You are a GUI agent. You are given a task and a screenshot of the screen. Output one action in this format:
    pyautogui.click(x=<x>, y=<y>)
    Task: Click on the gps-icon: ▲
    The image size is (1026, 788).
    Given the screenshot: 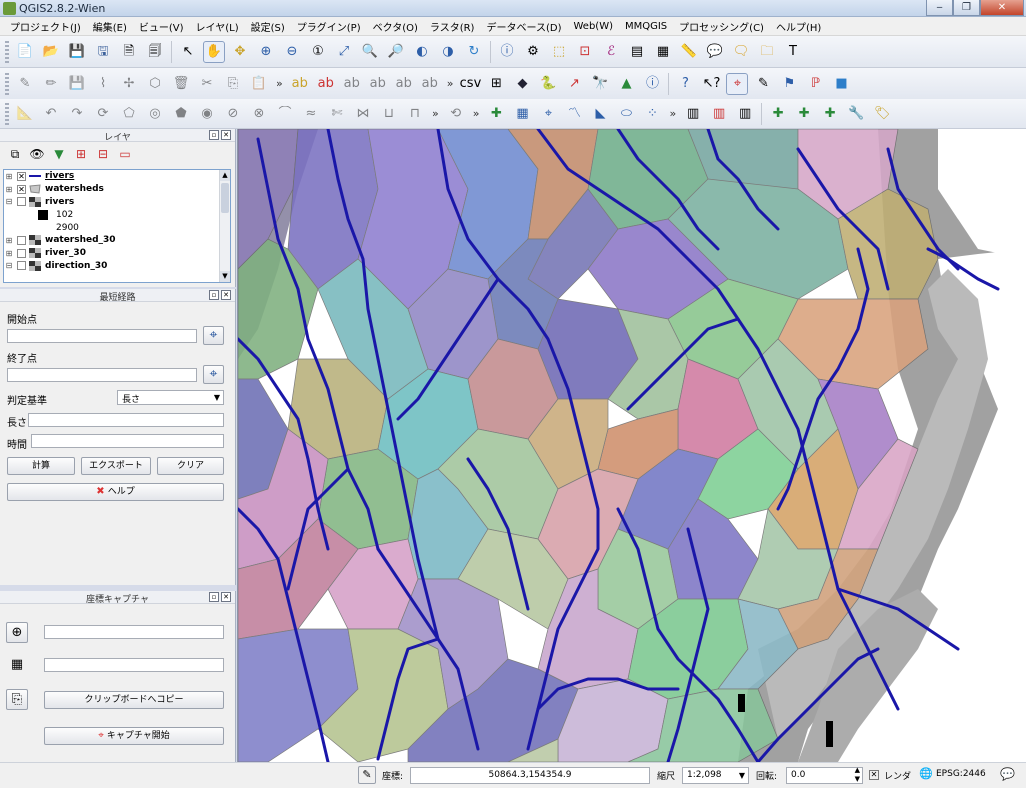 What is the action you would take?
    pyautogui.click(x=626, y=84)
    